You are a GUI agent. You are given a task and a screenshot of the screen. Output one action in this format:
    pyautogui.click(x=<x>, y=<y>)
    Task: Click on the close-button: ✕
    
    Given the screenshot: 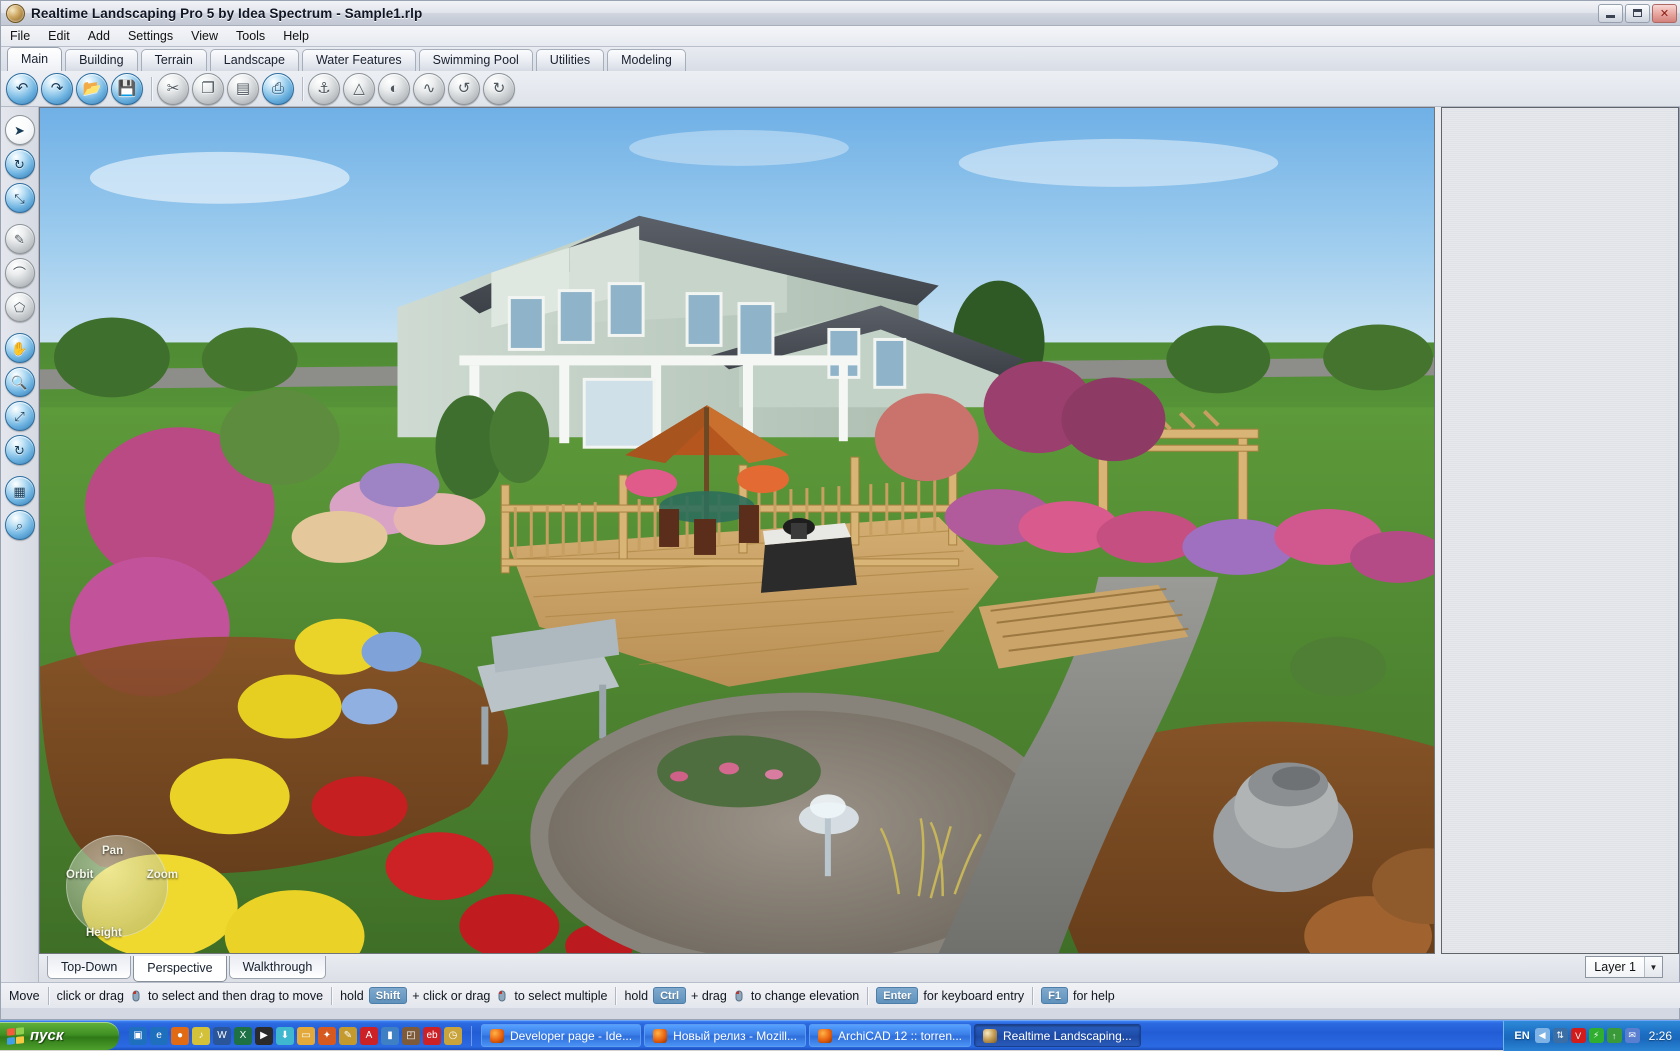 What is the action you would take?
    pyautogui.click(x=1664, y=13)
    